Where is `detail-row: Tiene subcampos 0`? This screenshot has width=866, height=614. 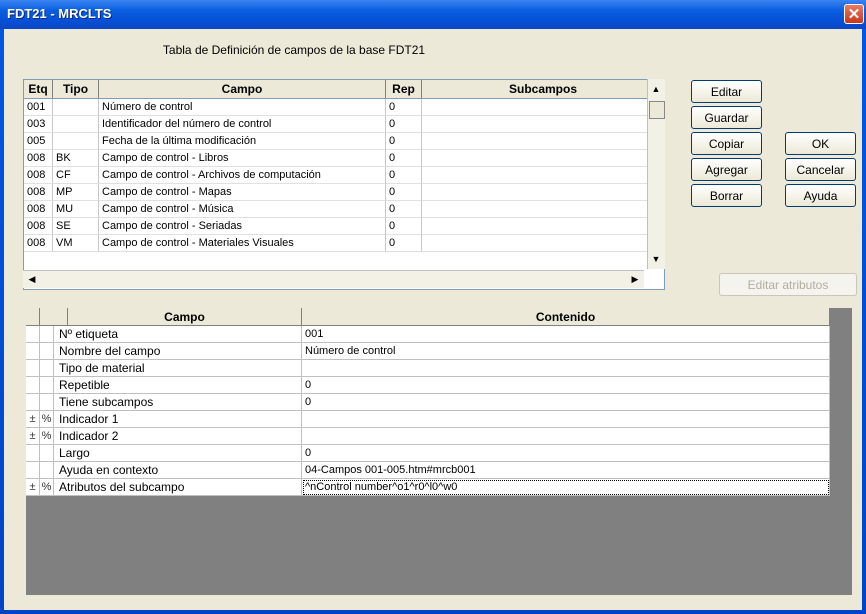 detail-row: Tiene subcampos 0 is located at coordinates (439, 402).